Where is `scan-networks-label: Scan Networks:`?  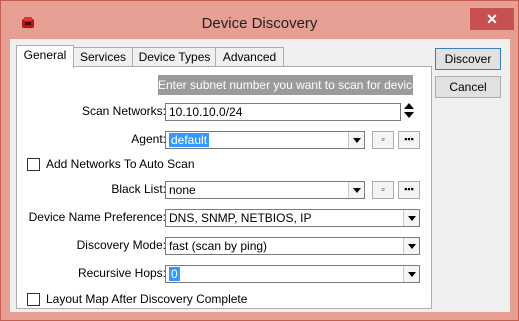 scan-networks-label: Scan Networks: is located at coordinates (123, 111).